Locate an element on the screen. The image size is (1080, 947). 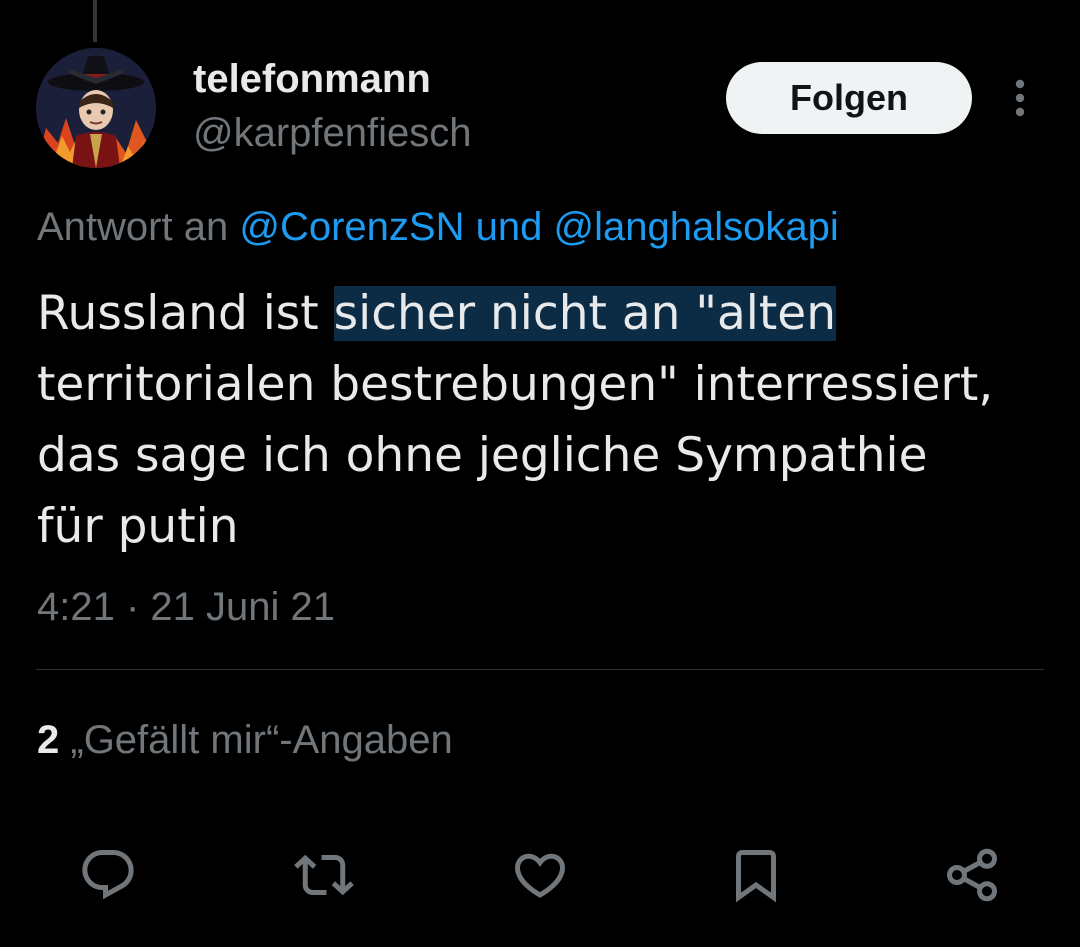
reply-button is located at coordinates (108, 875).